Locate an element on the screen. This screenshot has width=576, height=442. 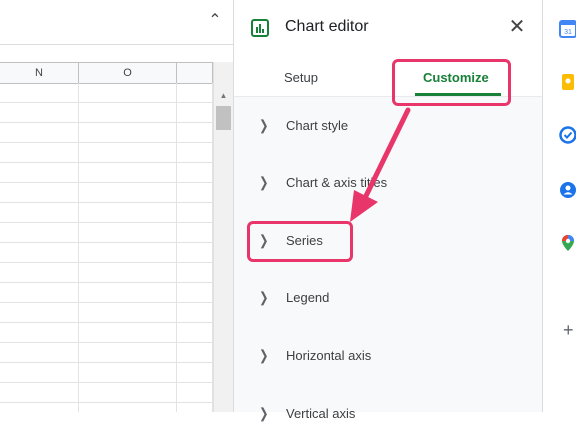
column-header-n: N is located at coordinates (39, 73).